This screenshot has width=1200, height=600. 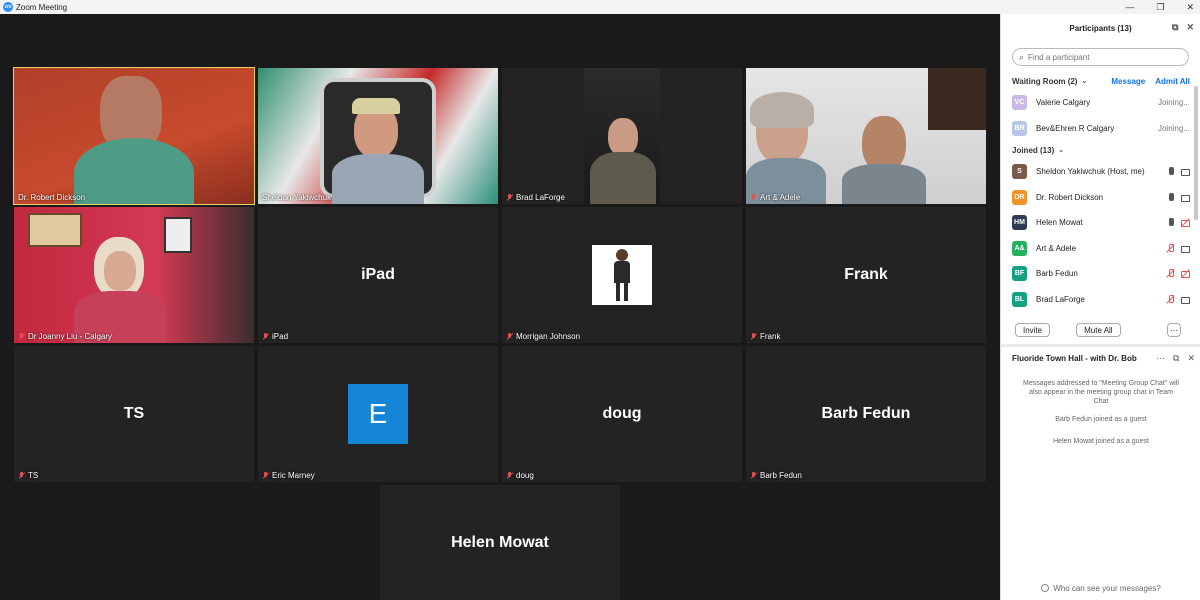 I want to click on participant-name: Dr. Robert Dickson, so click(x=1070, y=197).